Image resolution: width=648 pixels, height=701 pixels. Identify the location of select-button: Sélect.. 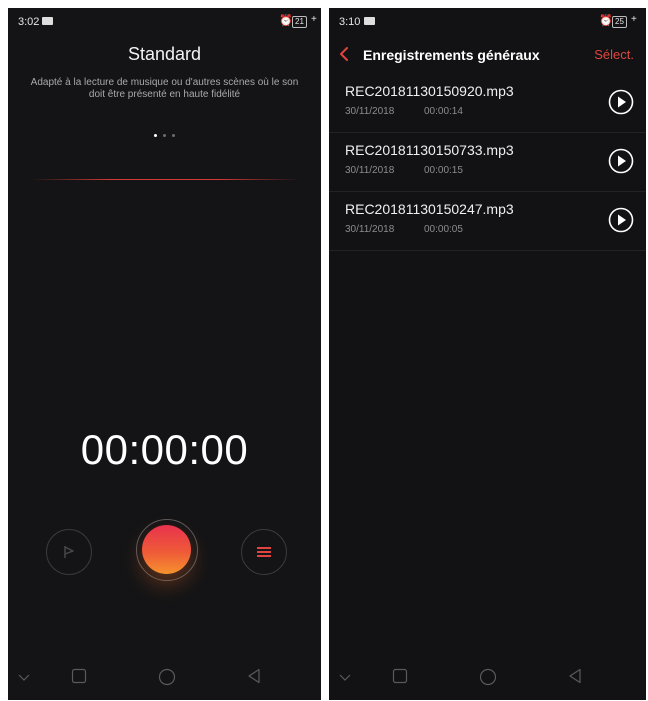
(614, 54).